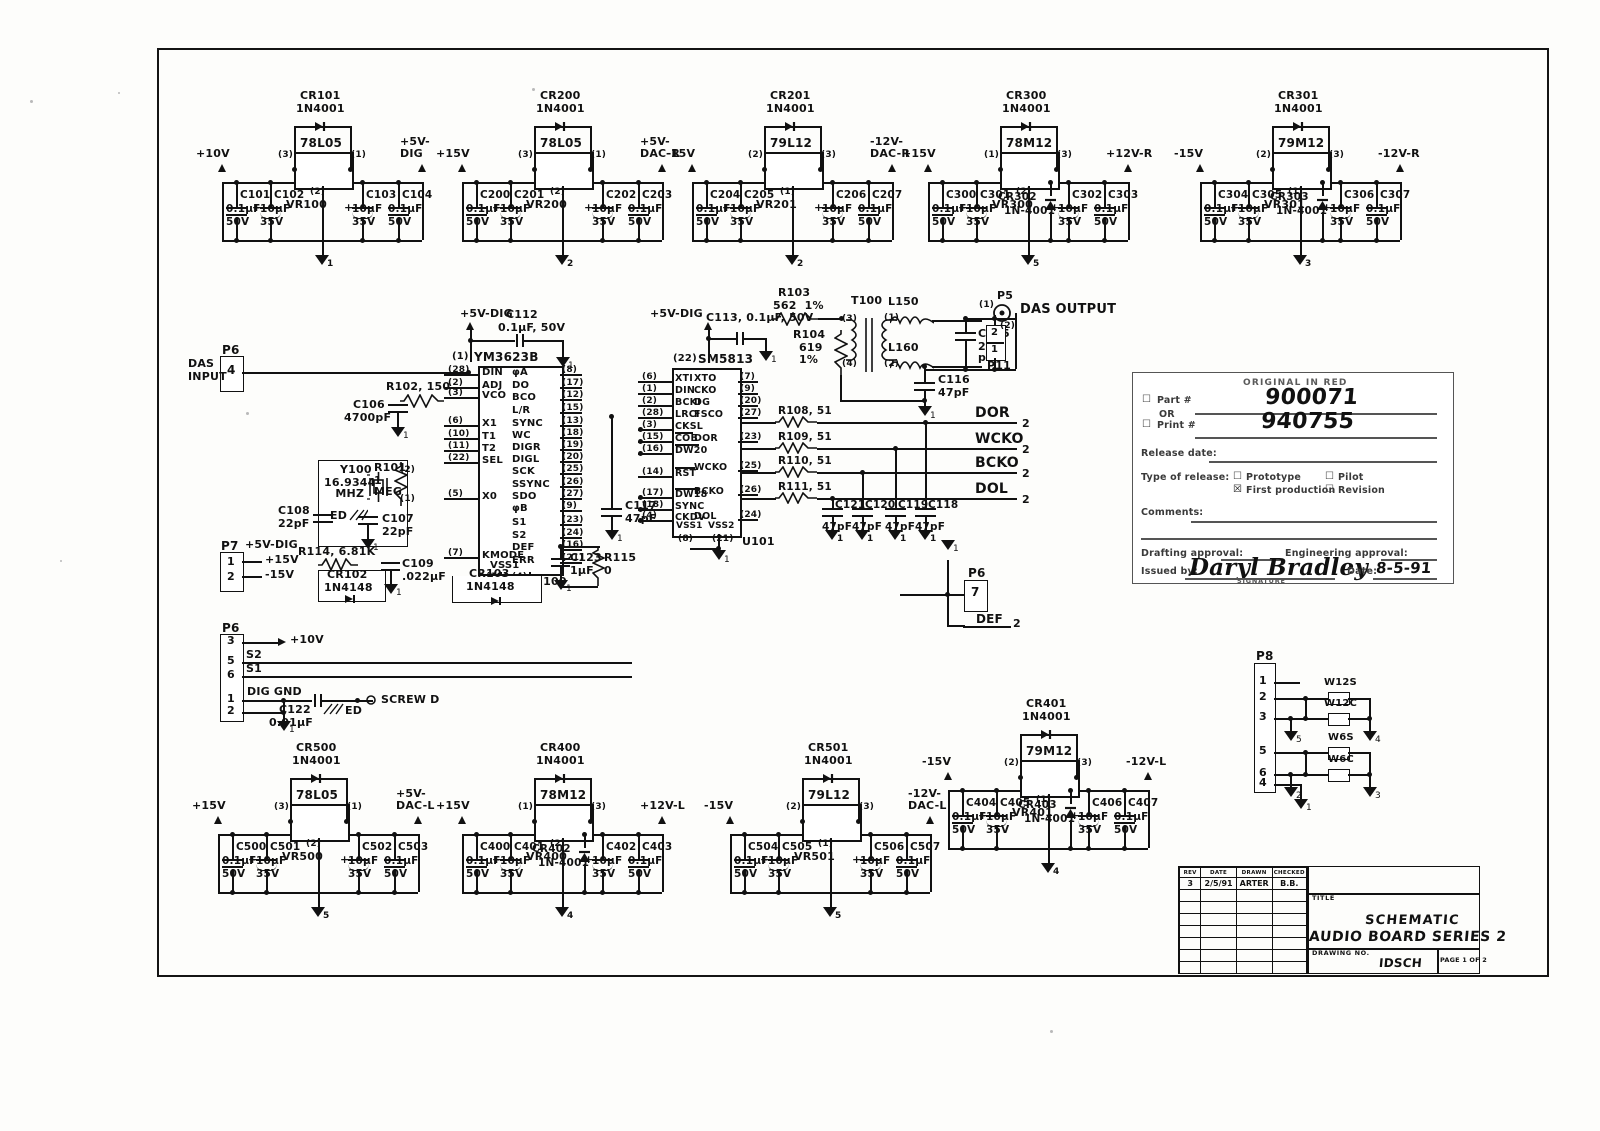  Describe the element at coordinates (957, 367) in the screenshot. I see `l160-out-wire` at that location.